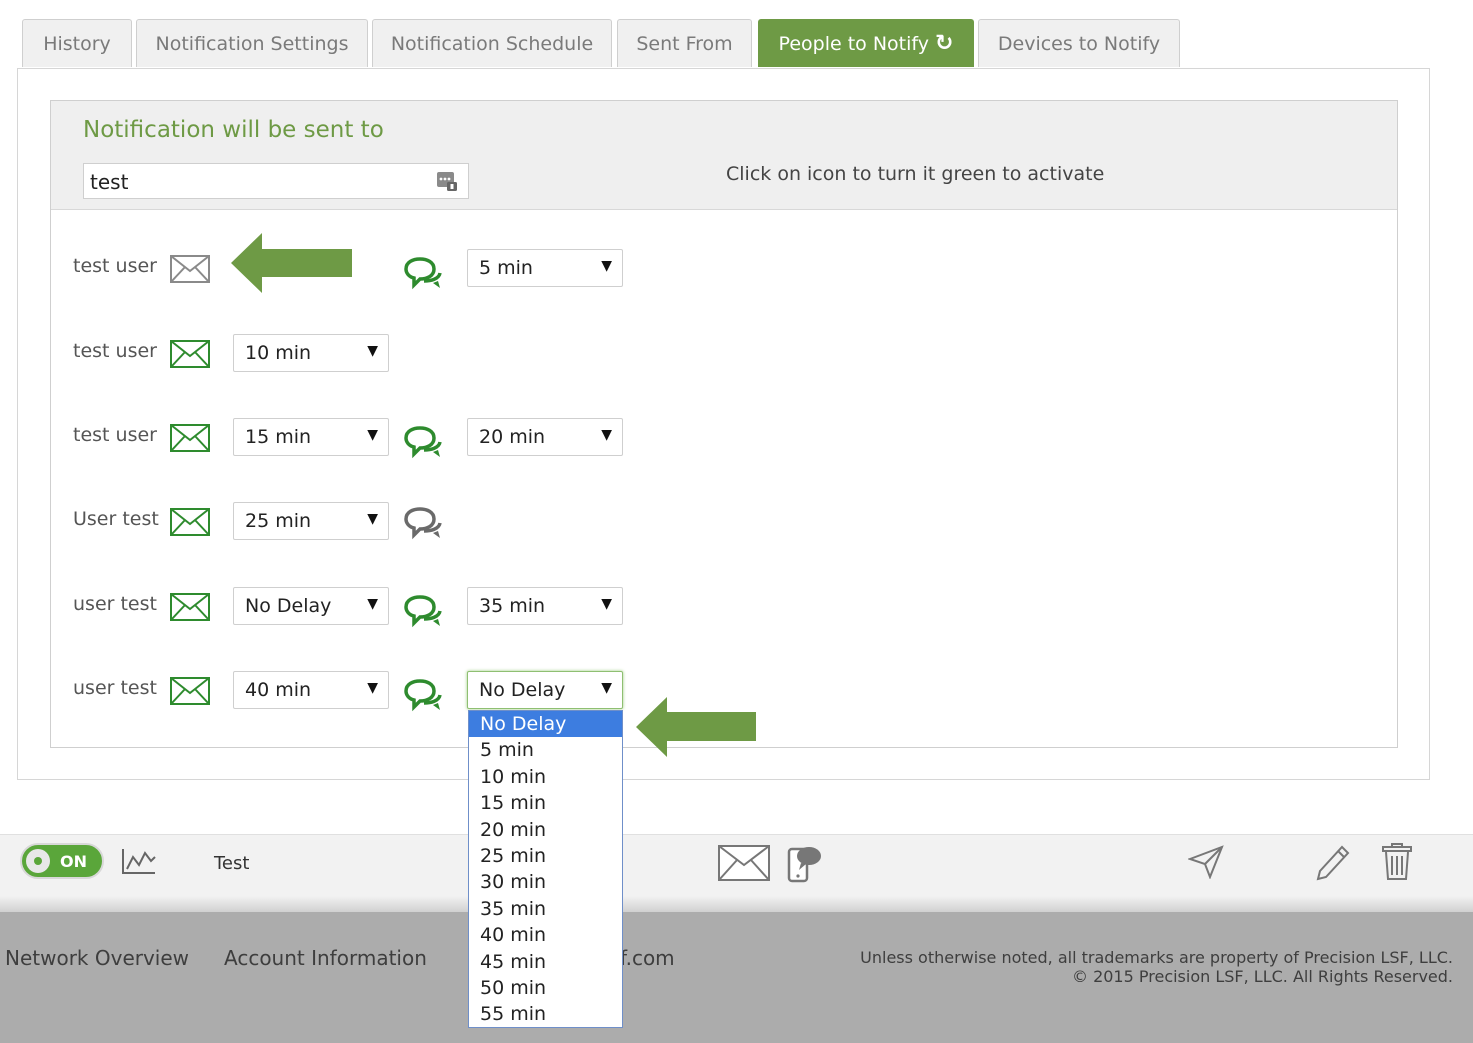  Describe the element at coordinates (545, 690) in the screenshot. I see `sms-delay-select: No Delay ▼` at that location.